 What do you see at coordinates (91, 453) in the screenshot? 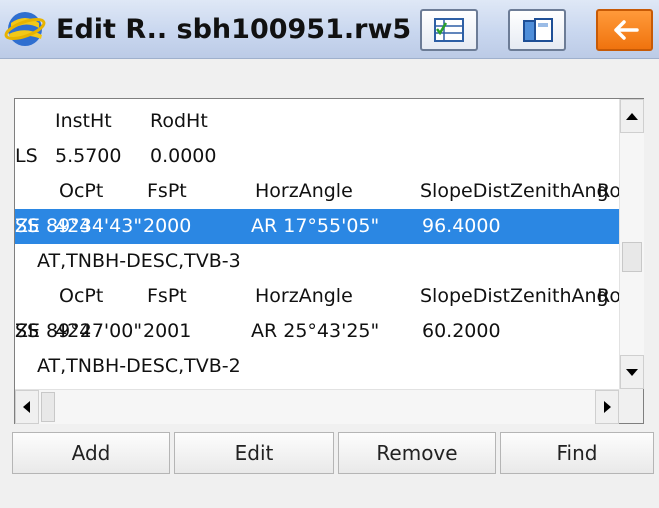
I see `add-button: Add` at bounding box center [91, 453].